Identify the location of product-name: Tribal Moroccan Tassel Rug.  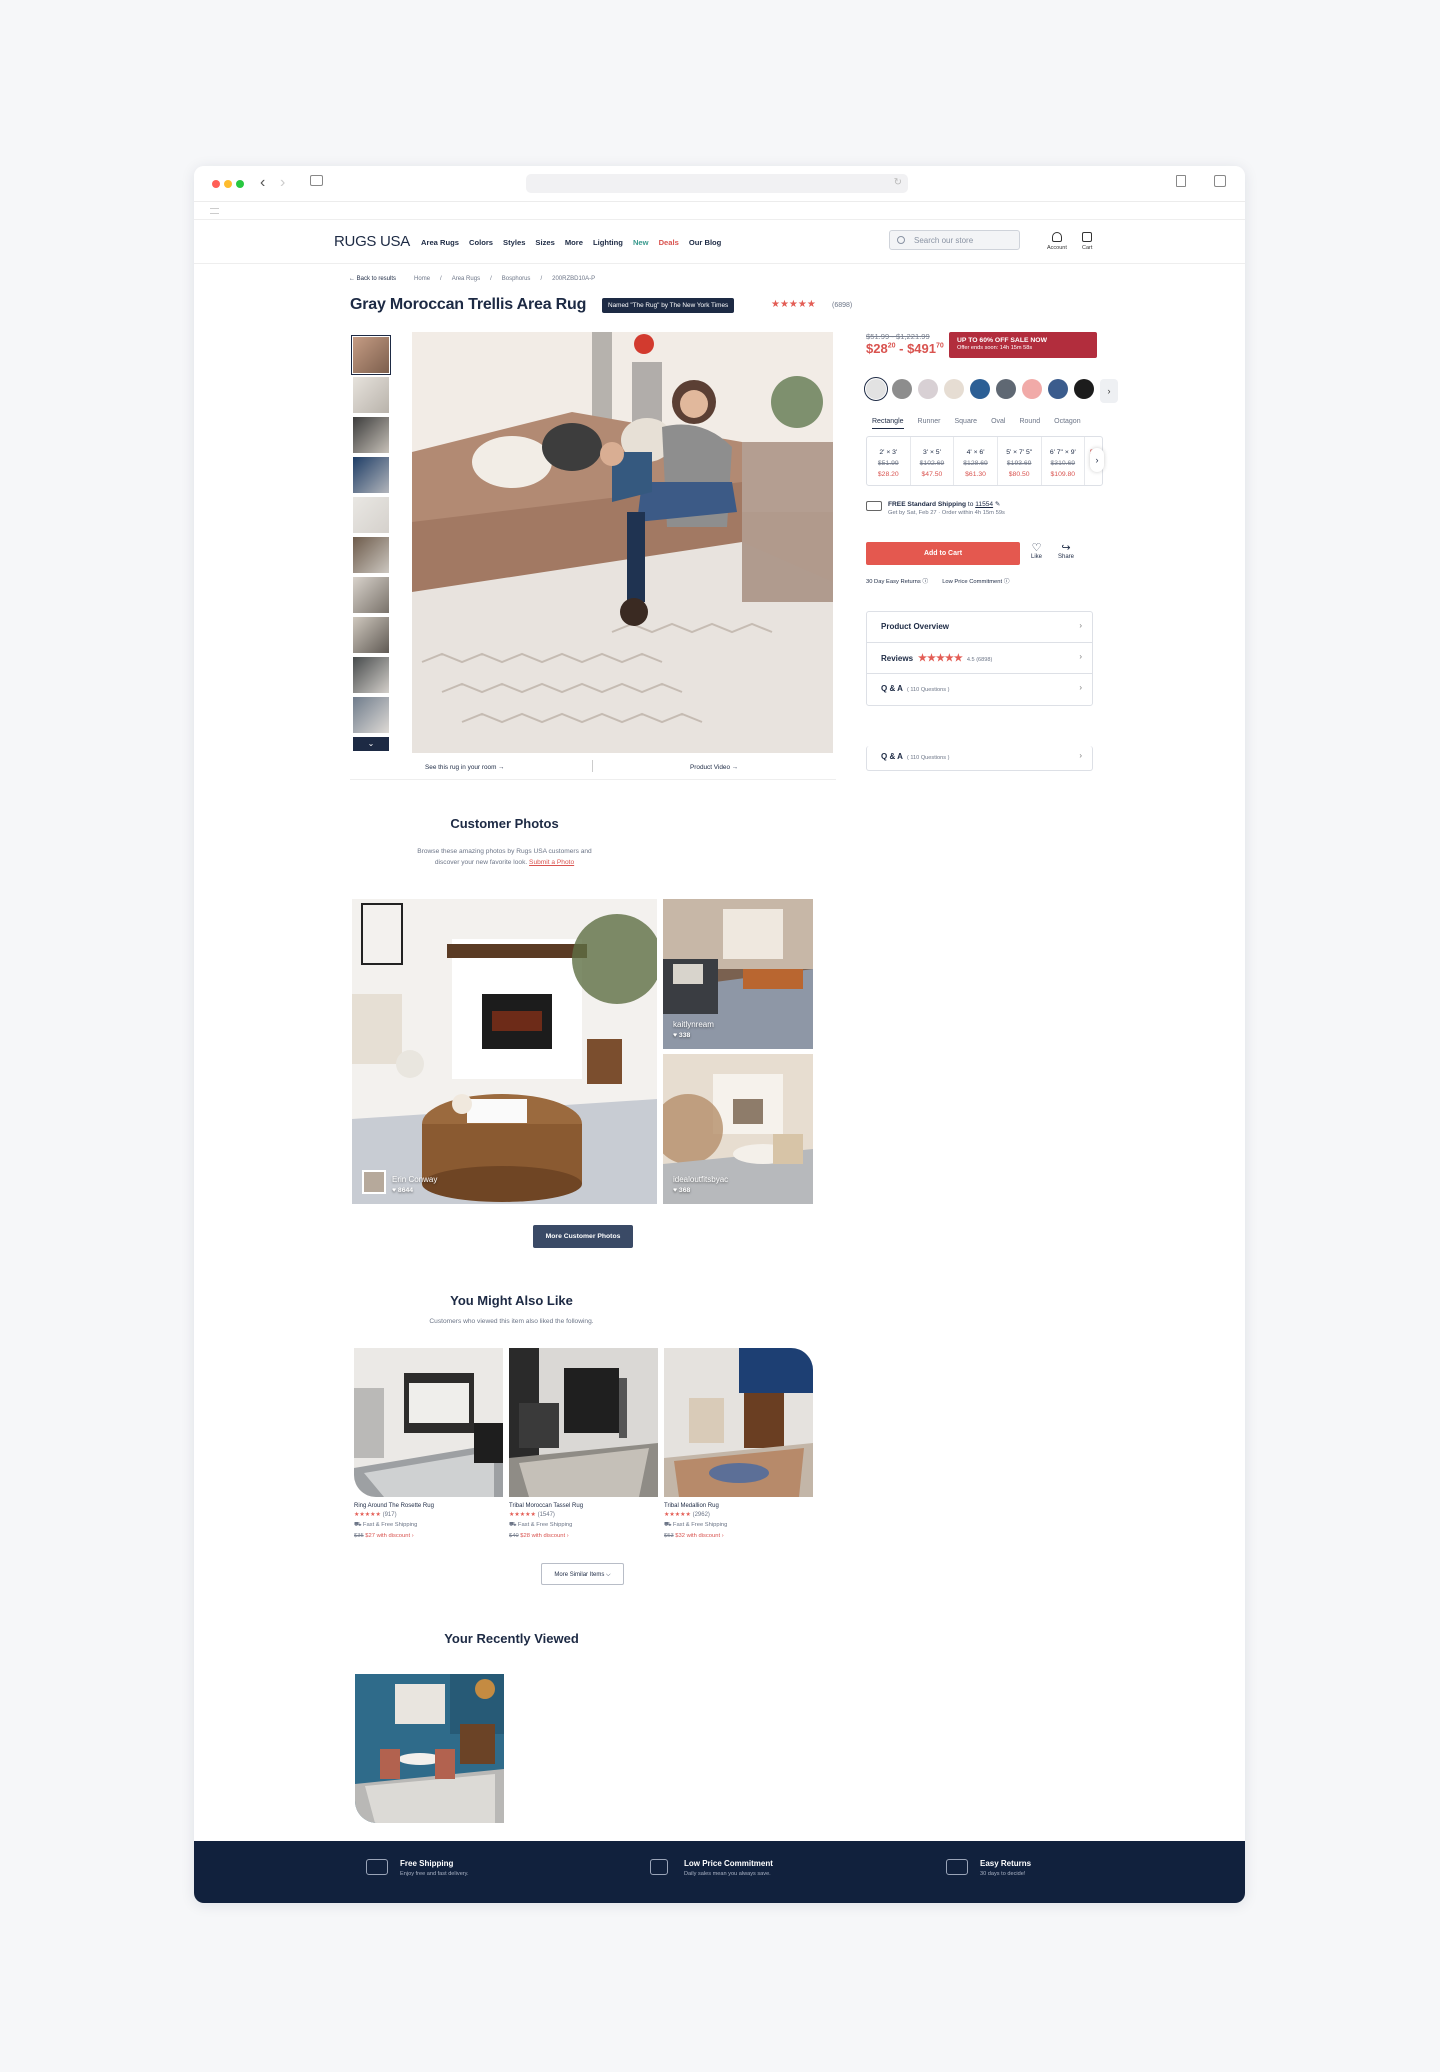
(583, 1506).